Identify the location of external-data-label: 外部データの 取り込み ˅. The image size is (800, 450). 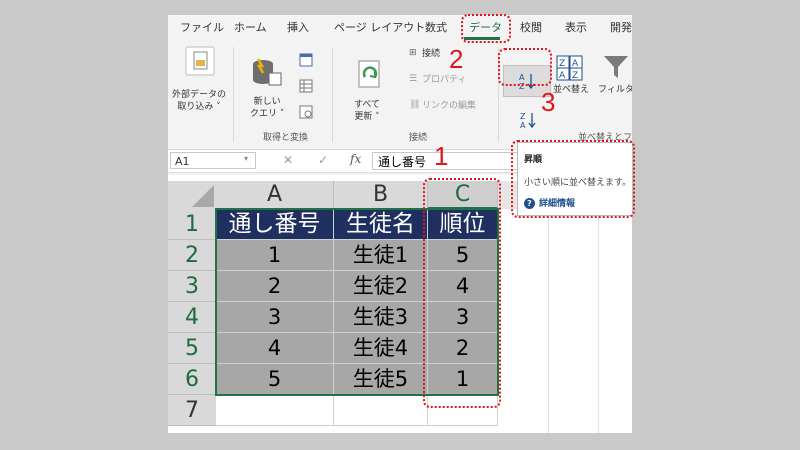
(199, 101).